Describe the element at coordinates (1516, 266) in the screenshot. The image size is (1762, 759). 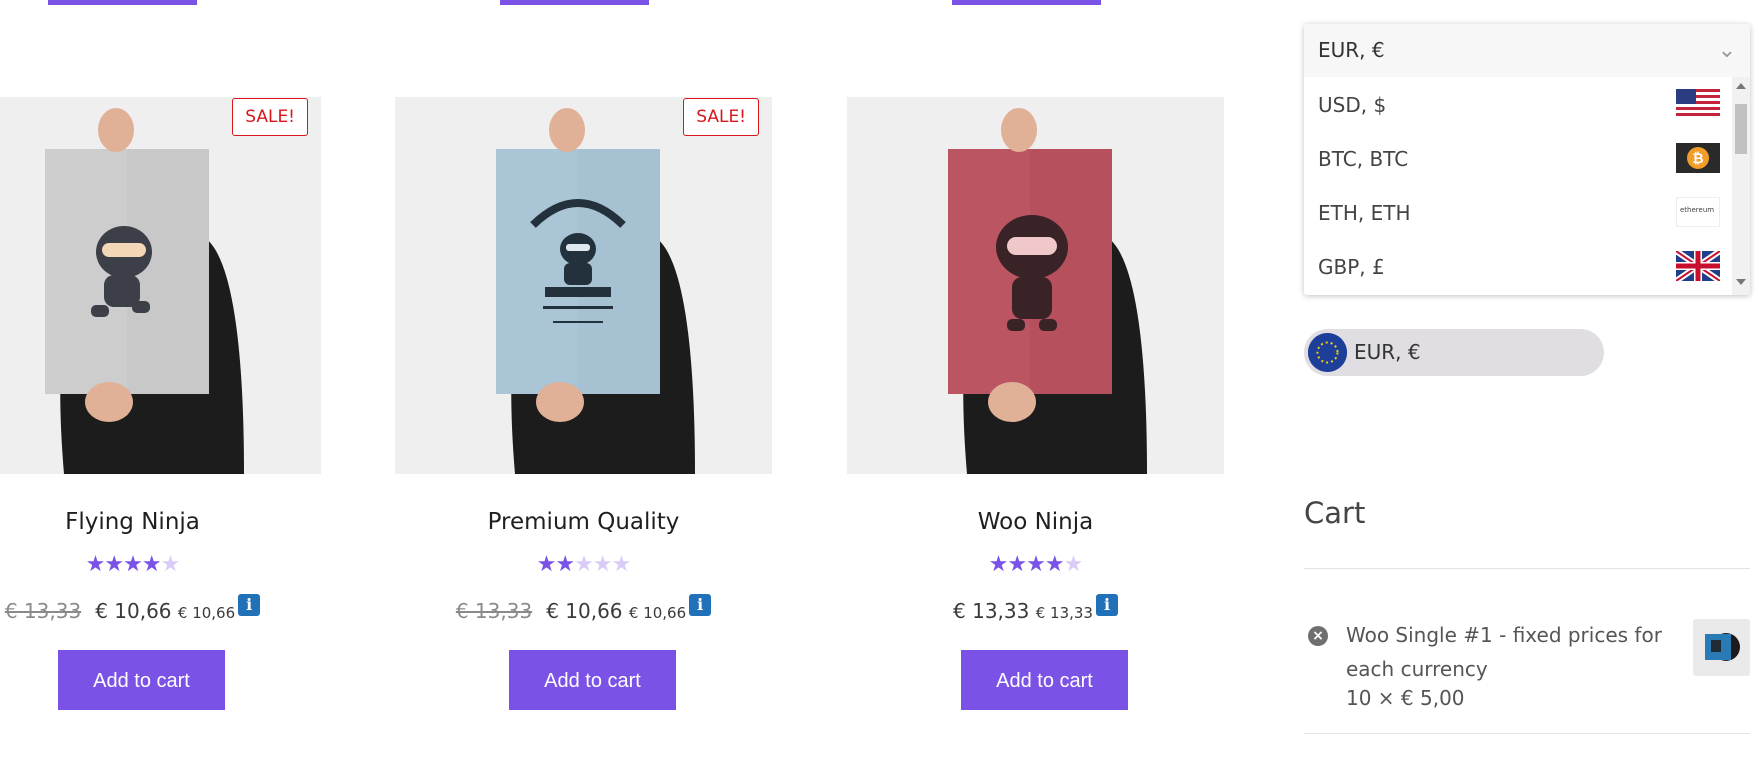
I see `currency-option-gbp: GBP, £` at that location.